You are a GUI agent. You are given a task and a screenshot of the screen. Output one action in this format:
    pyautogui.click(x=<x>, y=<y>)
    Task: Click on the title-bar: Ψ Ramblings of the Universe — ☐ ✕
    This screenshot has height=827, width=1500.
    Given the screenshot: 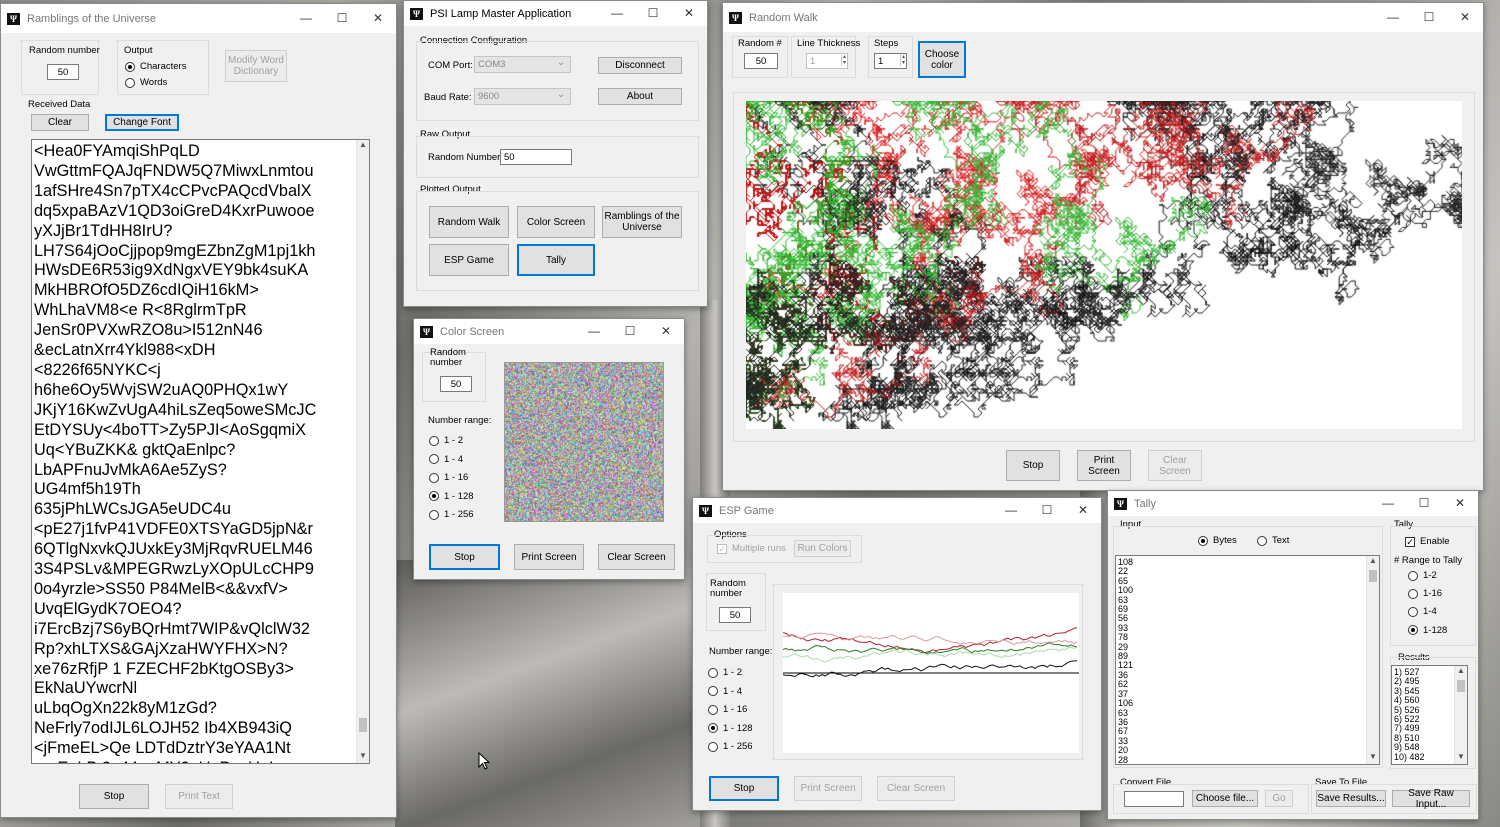 What is the action you would take?
    pyautogui.click(x=198, y=18)
    